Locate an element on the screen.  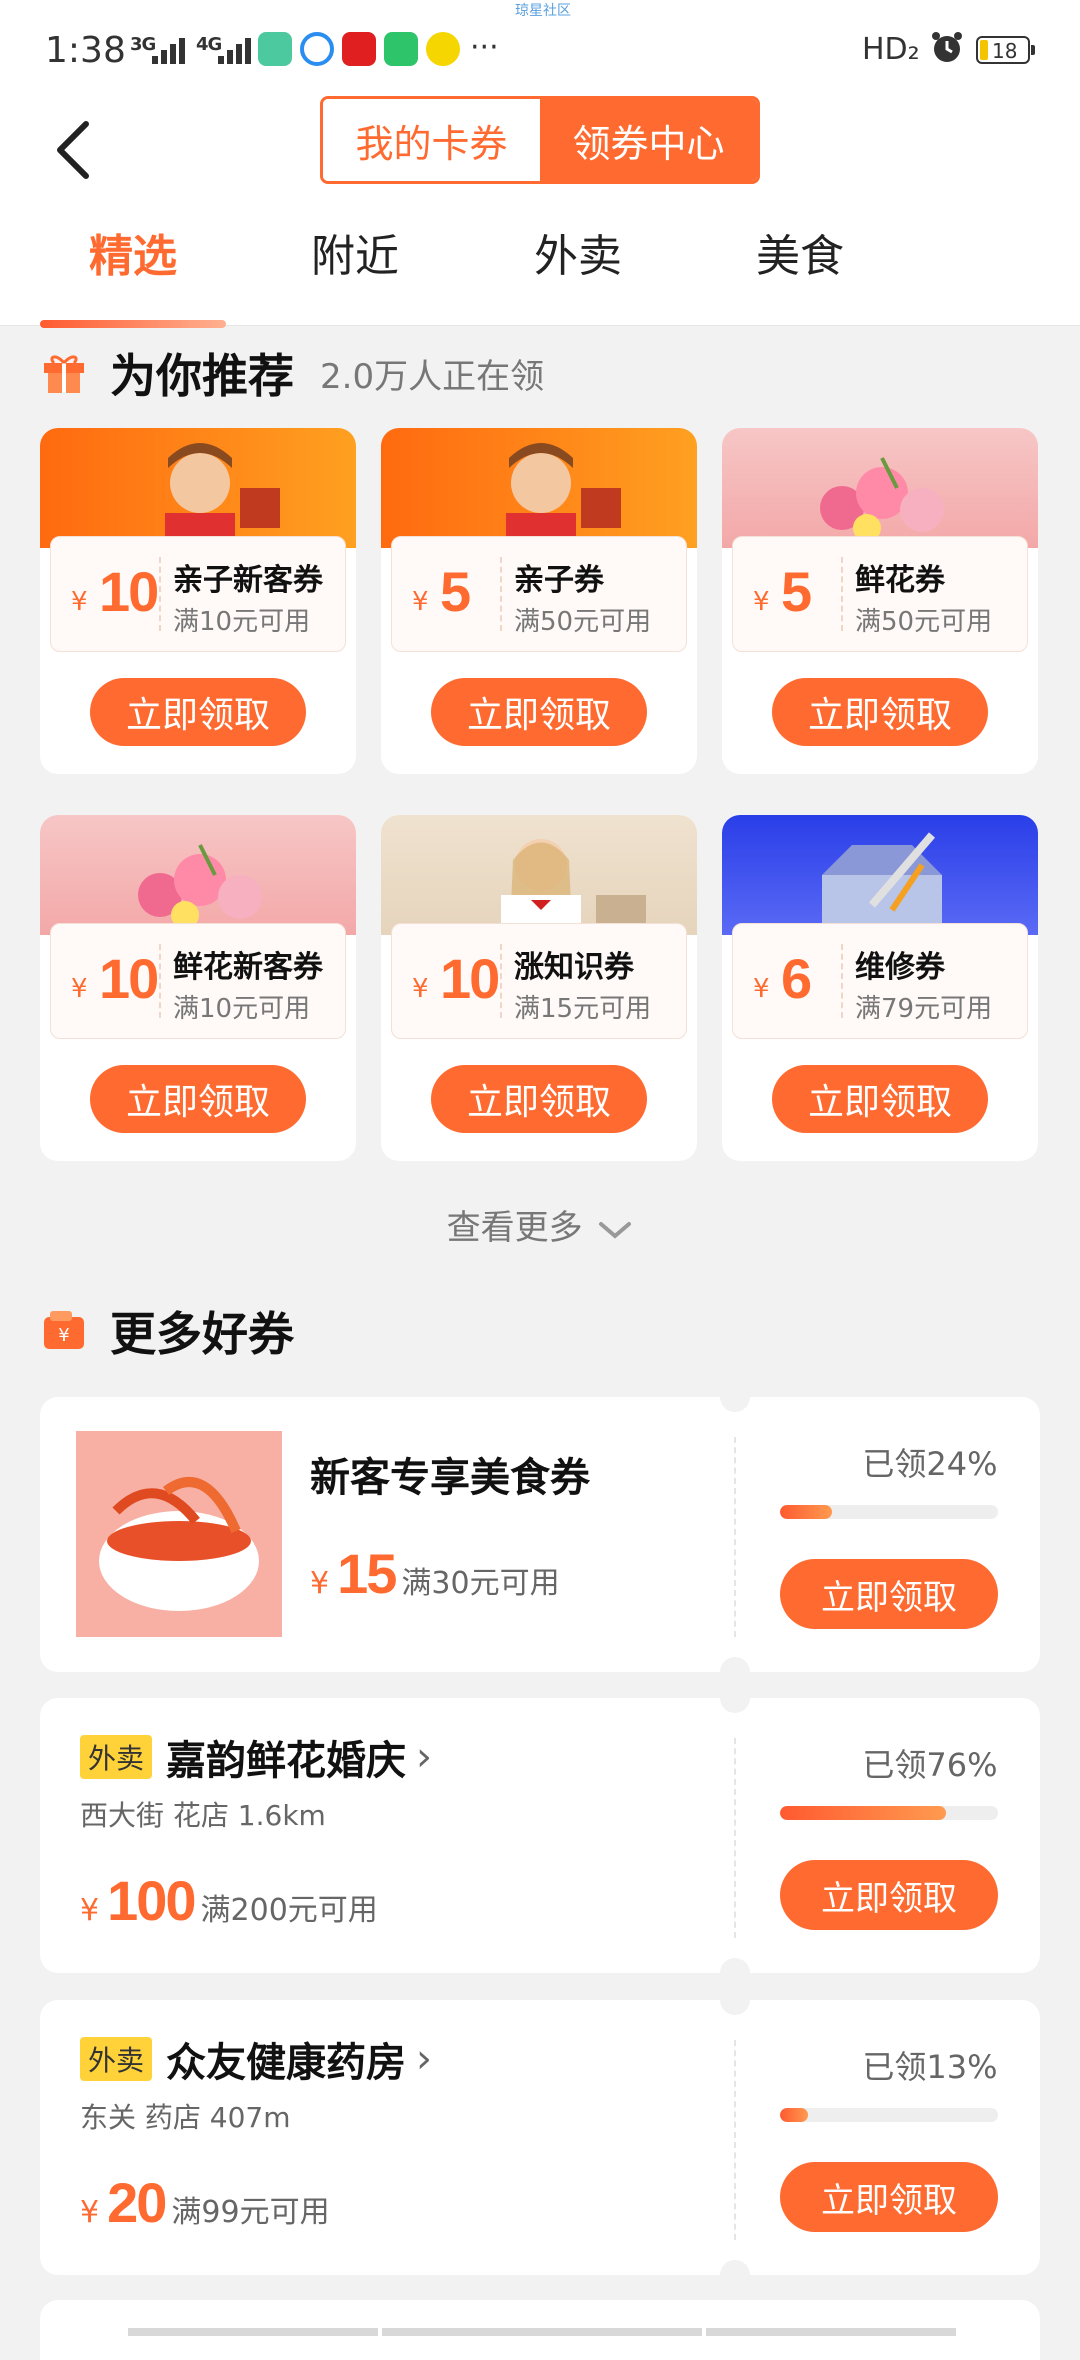
coupon-name: 亲子新客券 is located at coordinates (248, 580).